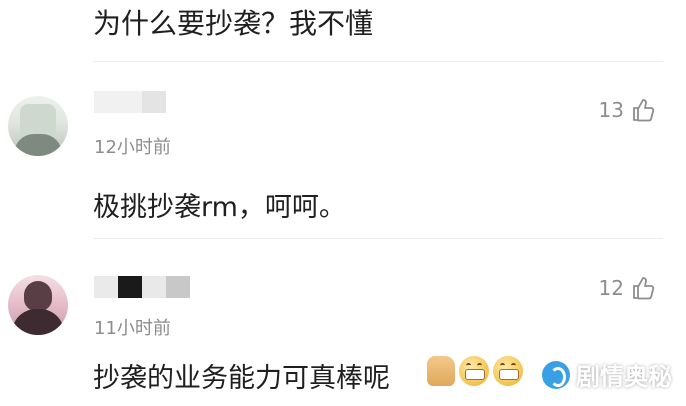 Image resolution: width=686 pixels, height=406 pixels. I want to click on emoji-row, so click(475, 371).